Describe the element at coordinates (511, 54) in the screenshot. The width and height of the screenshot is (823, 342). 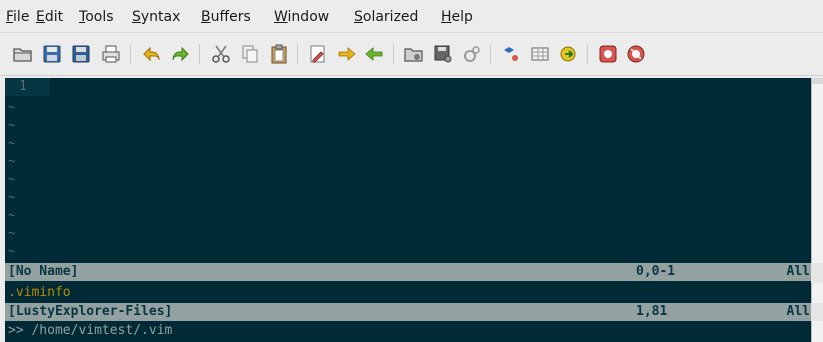
I see `make-icon` at that location.